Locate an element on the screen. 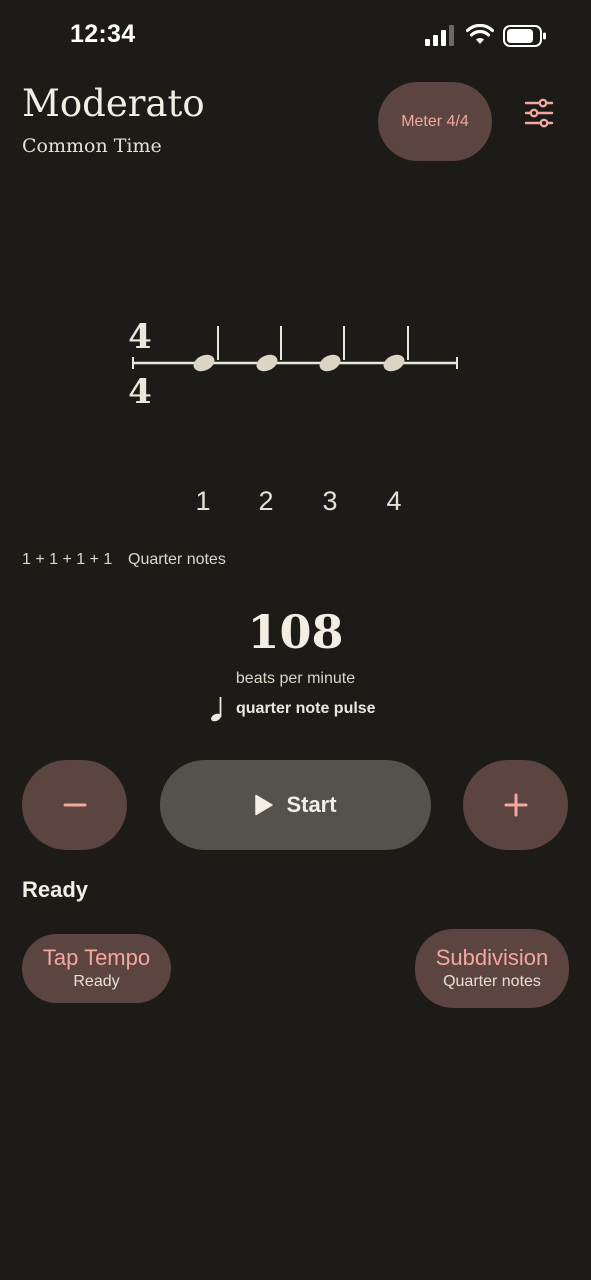 Image resolution: width=591 pixels, height=1280 pixels. battery-icon is located at coordinates (524, 36).